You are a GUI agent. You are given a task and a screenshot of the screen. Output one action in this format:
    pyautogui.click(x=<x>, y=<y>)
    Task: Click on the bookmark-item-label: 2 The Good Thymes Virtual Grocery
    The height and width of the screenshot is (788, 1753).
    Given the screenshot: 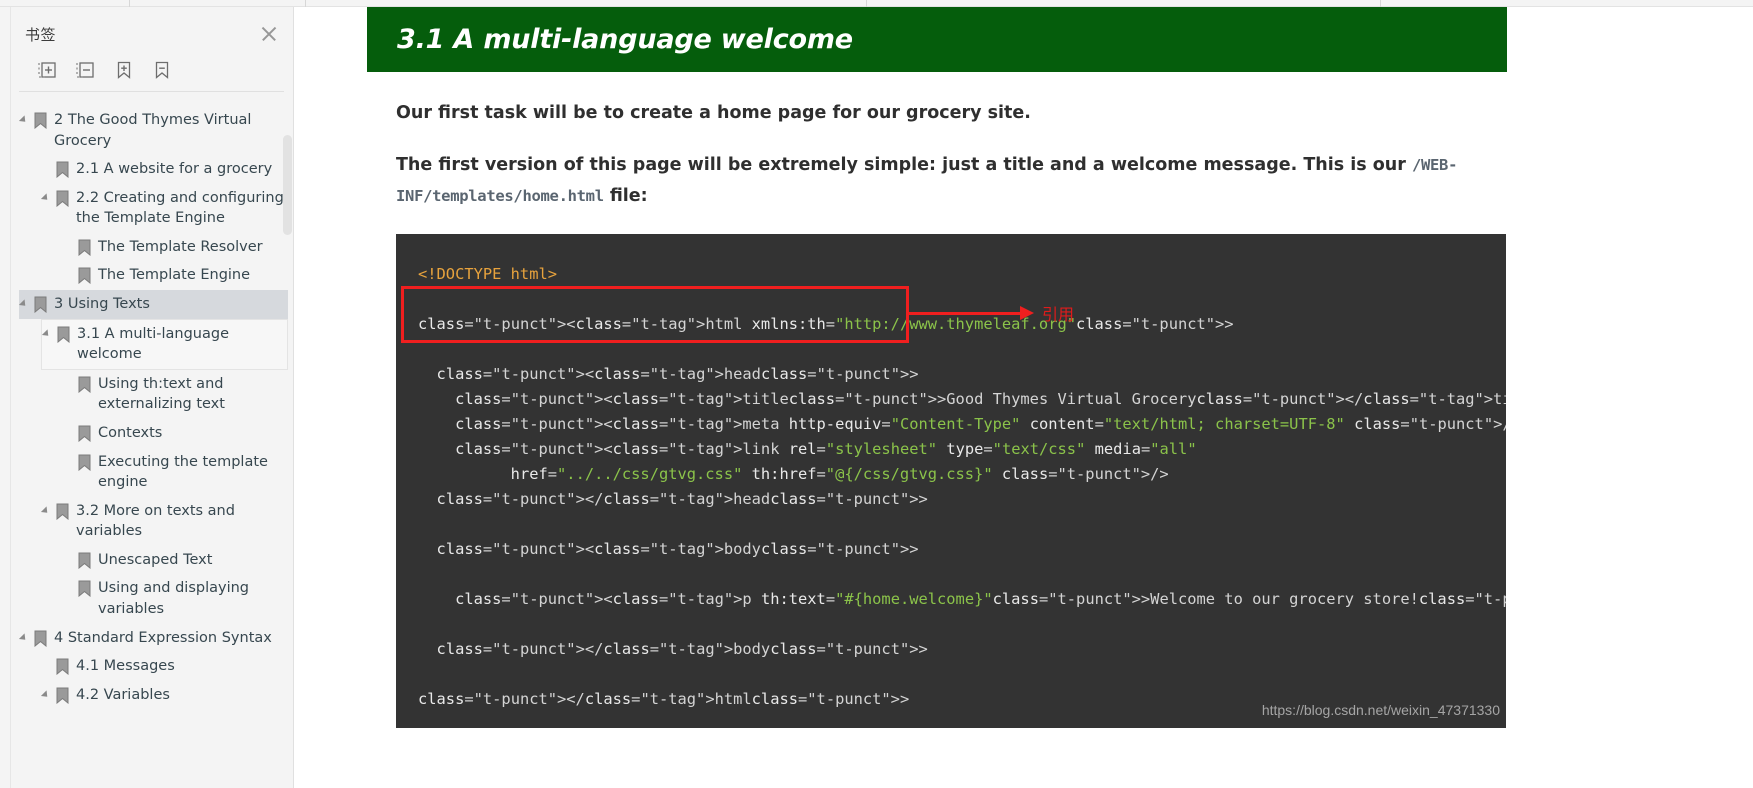 What is the action you would take?
    pyautogui.click(x=153, y=130)
    